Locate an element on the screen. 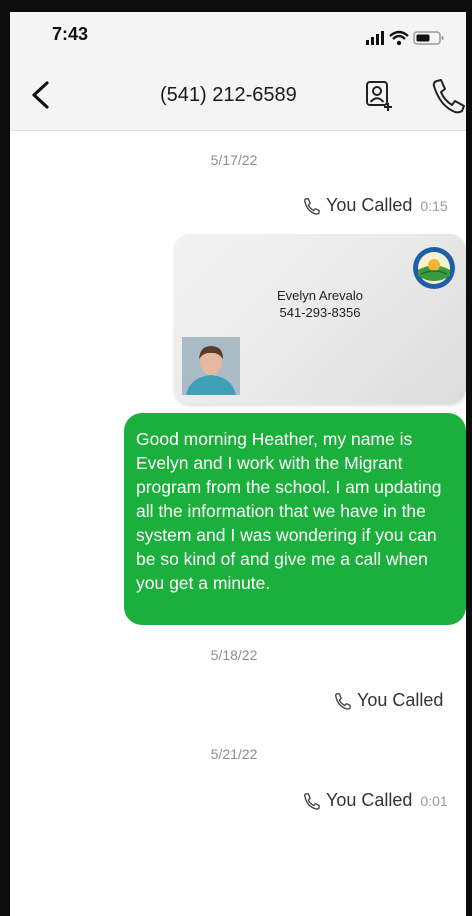 This screenshot has width=472, height=916. date-separator: 5/21/22 is located at coordinates (234, 754).